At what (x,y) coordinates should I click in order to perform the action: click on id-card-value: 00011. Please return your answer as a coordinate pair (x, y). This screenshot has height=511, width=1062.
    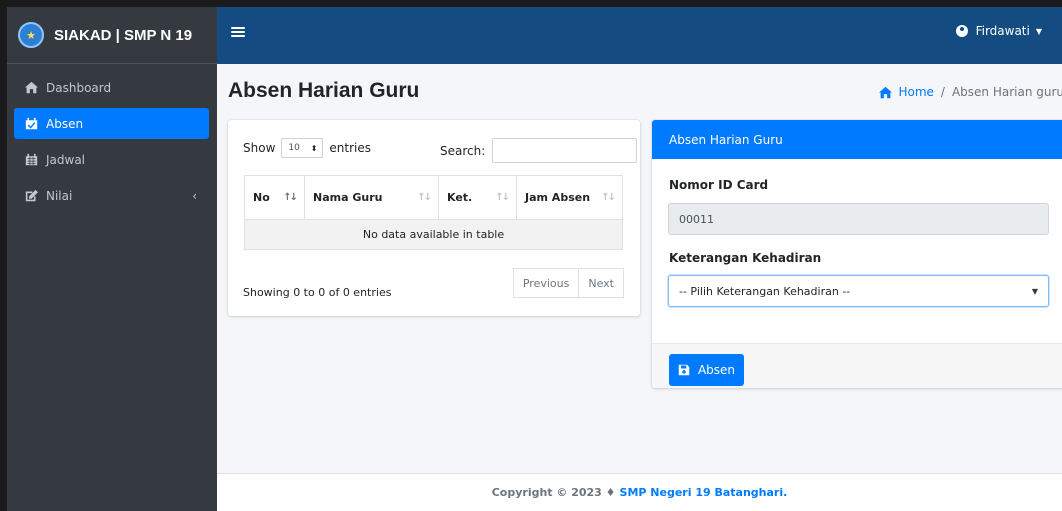
    Looking at the image, I should click on (696, 219).